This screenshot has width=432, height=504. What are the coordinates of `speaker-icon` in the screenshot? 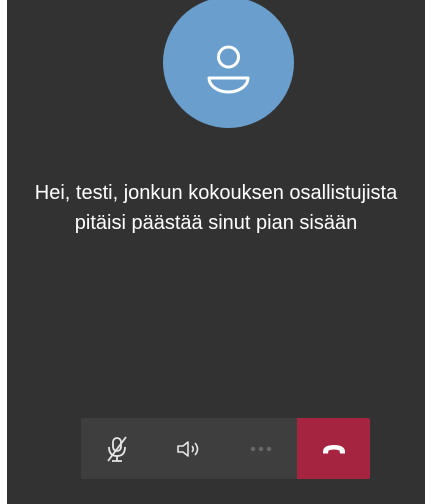 It's located at (188, 448).